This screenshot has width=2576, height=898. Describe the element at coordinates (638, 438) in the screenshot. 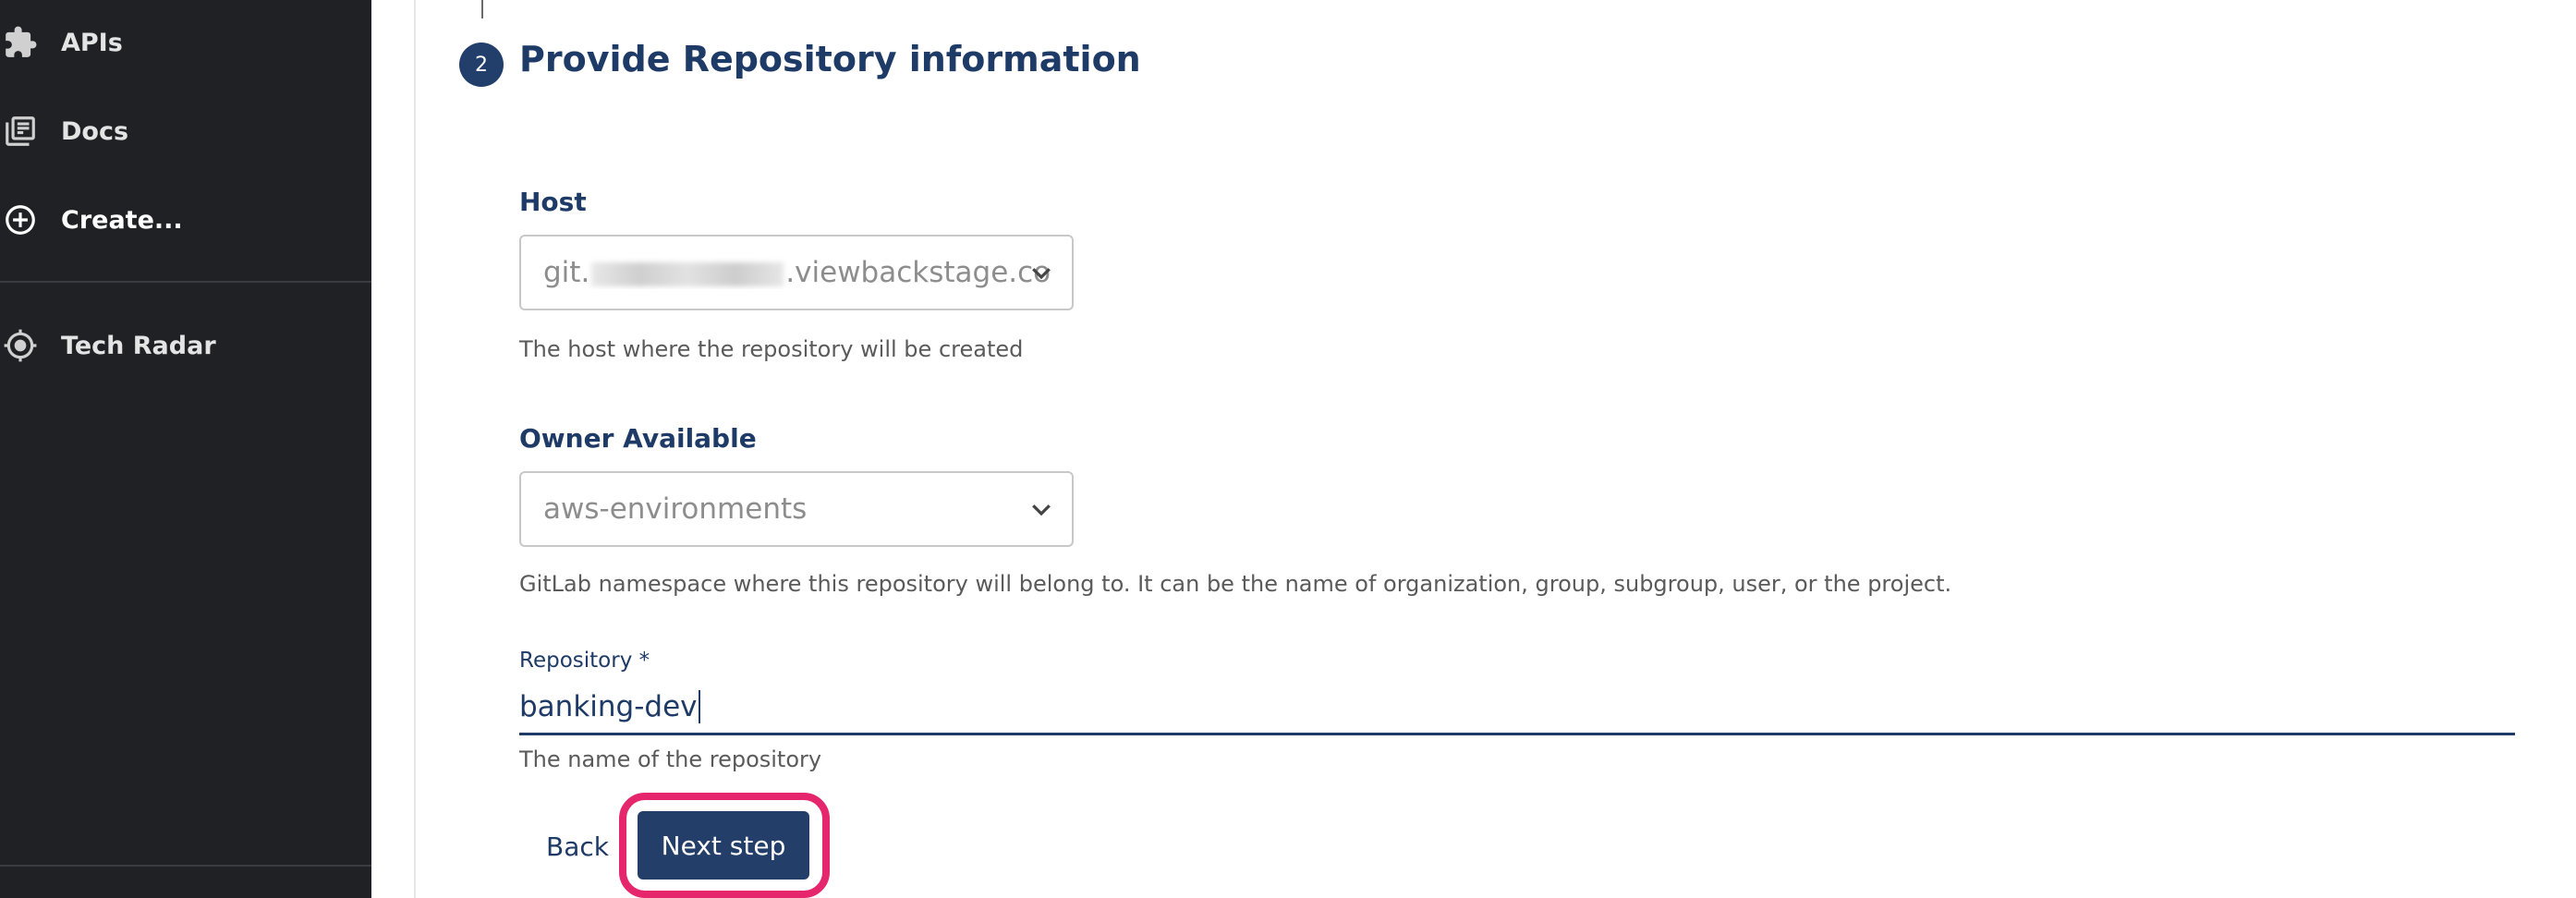

I see `owner-label: Owner Available` at that location.